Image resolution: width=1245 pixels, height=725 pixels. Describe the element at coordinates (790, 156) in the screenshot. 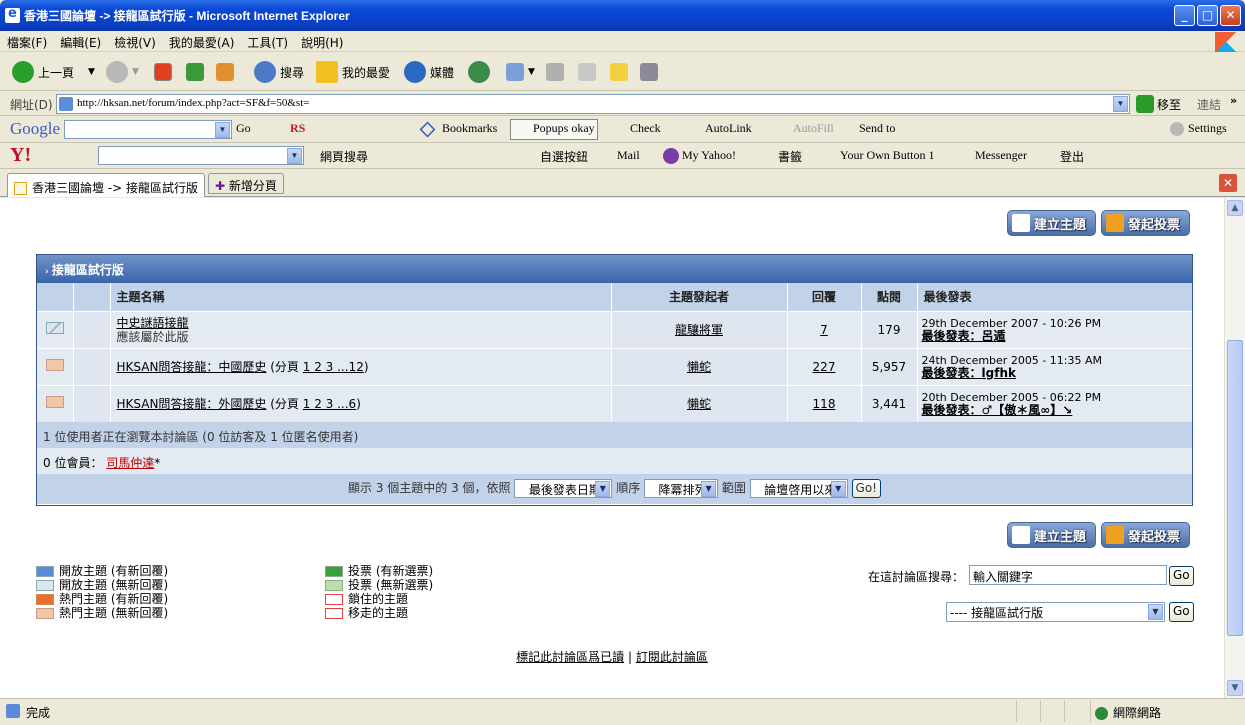

I see `yahoo-bookmarks-button: 書籤` at that location.